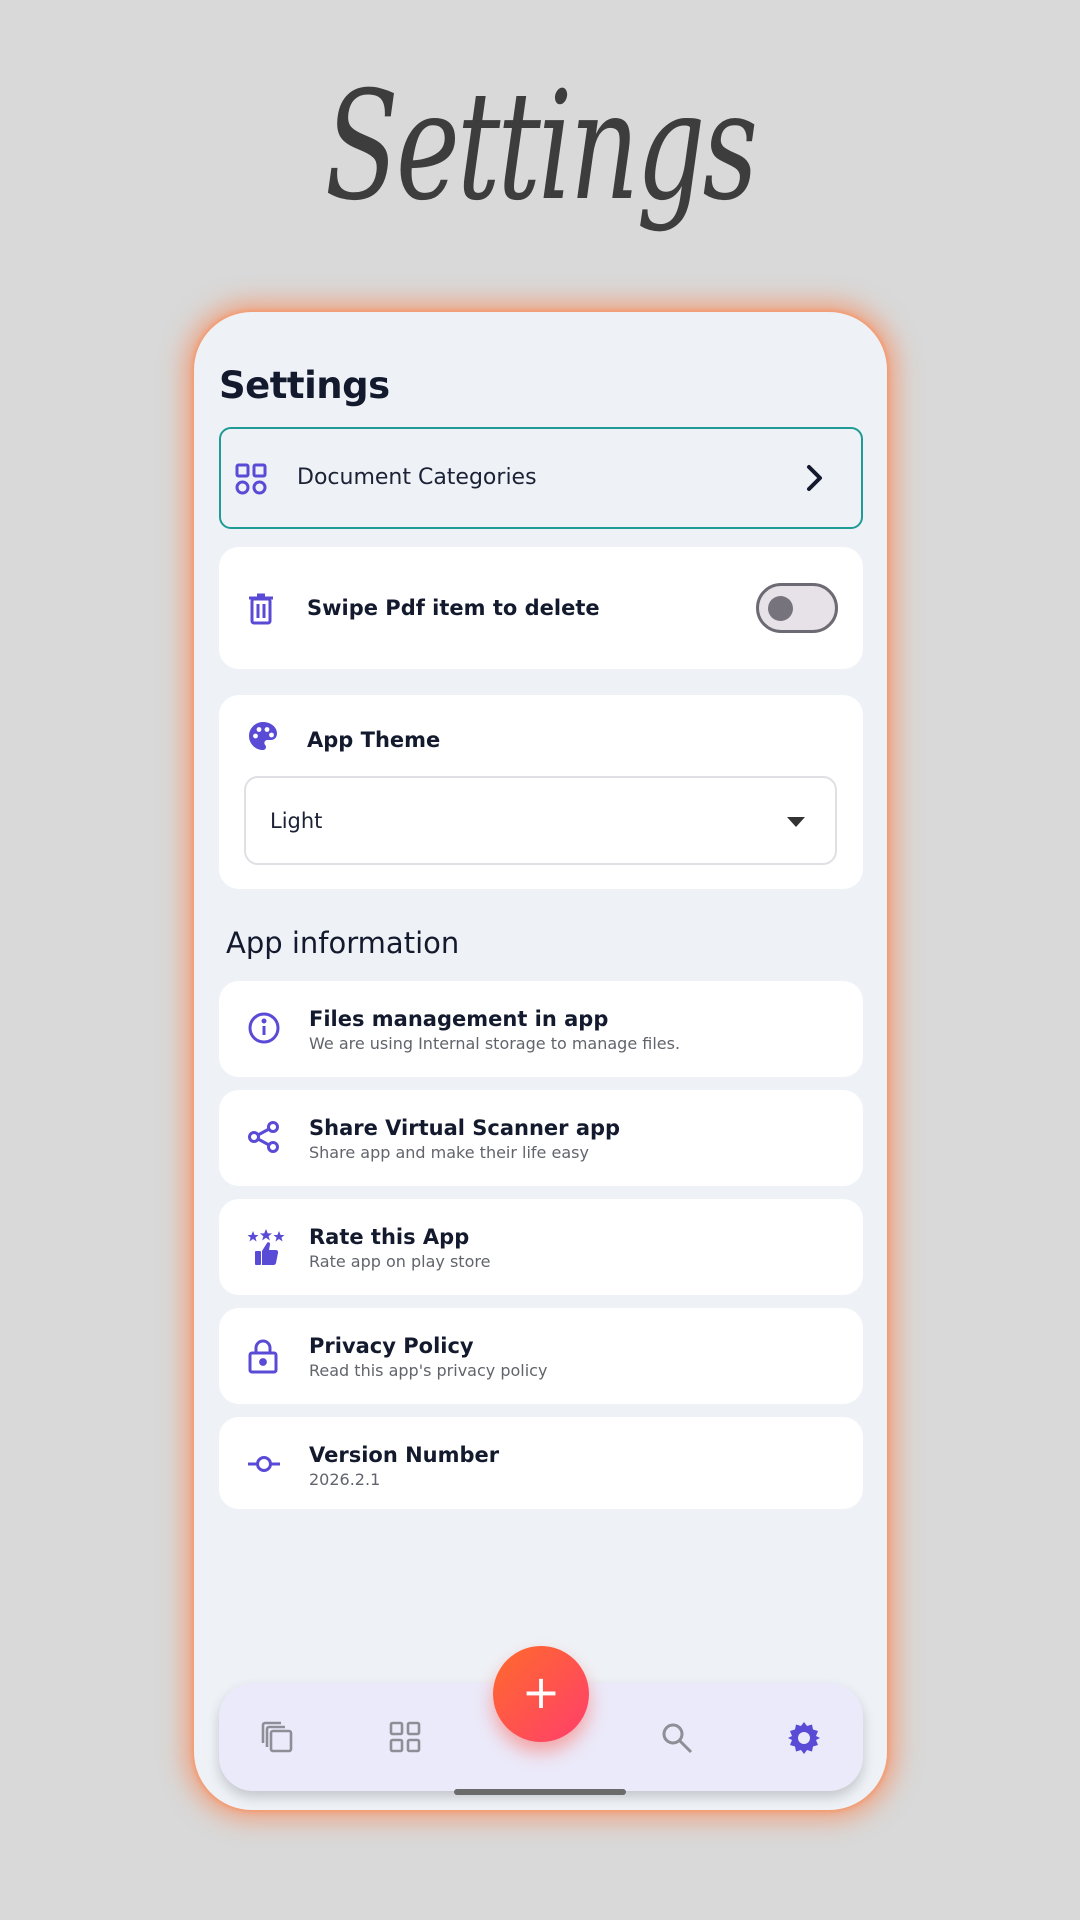 Image resolution: width=1080 pixels, height=1920 pixels. I want to click on version-value: 2026.2.1, so click(345, 1479).